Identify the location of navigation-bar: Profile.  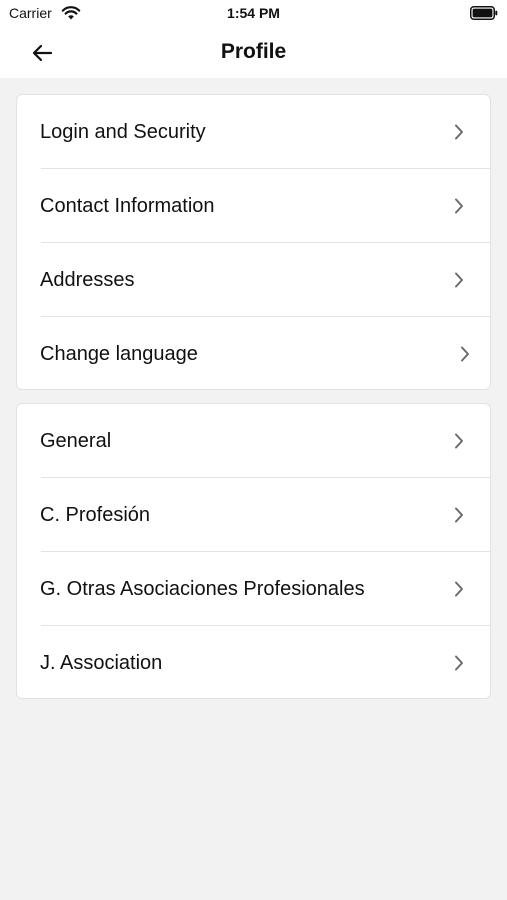
(253, 53).